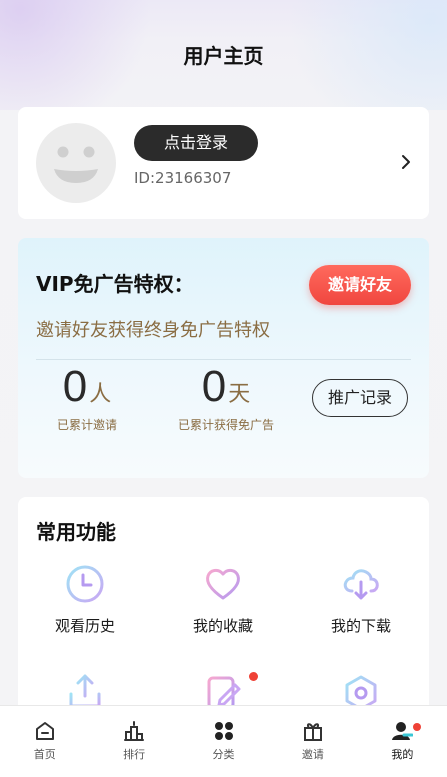  I want to click on days-label: 已累计获得免广告, so click(225, 425).